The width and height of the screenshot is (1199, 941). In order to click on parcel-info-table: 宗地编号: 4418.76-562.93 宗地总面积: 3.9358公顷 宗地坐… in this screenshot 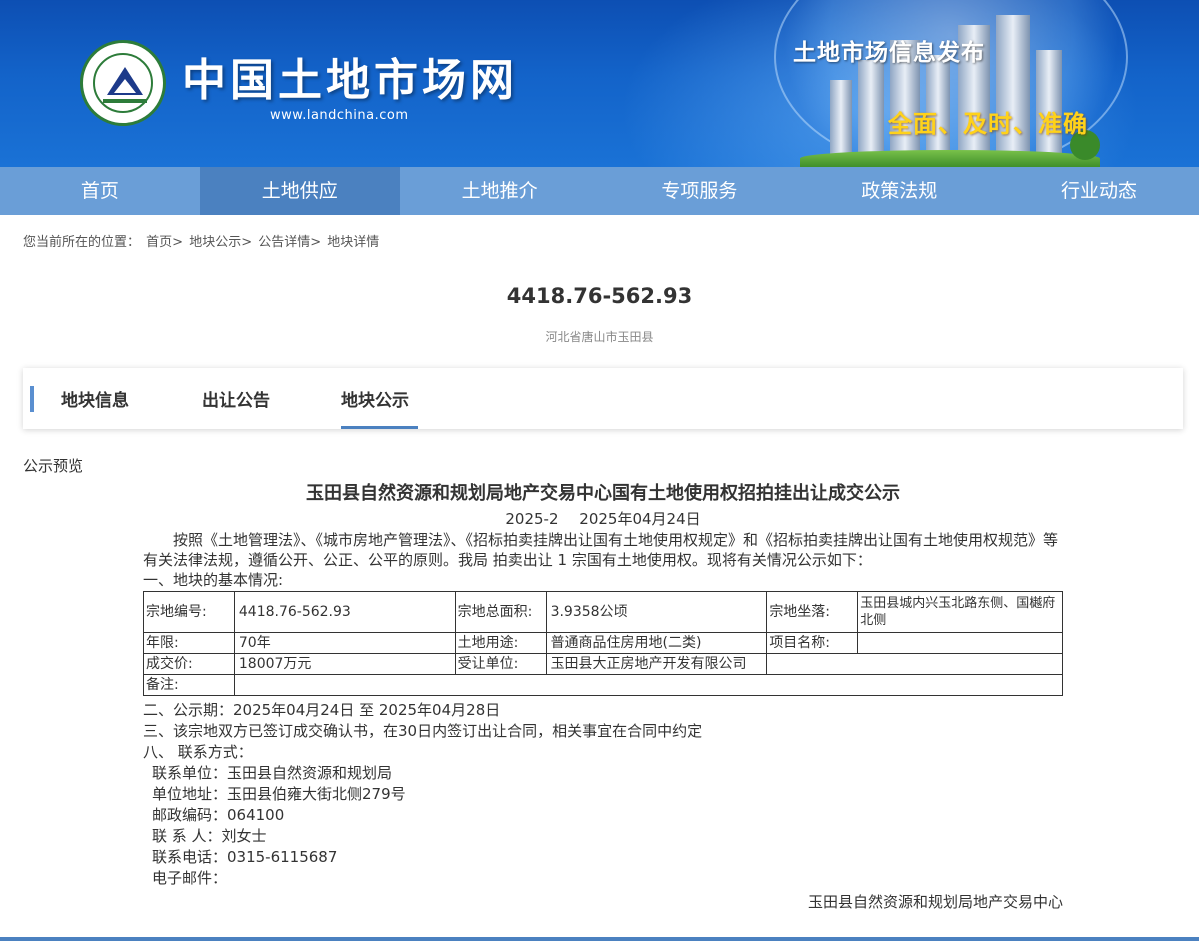, I will do `click(603, 643)`.